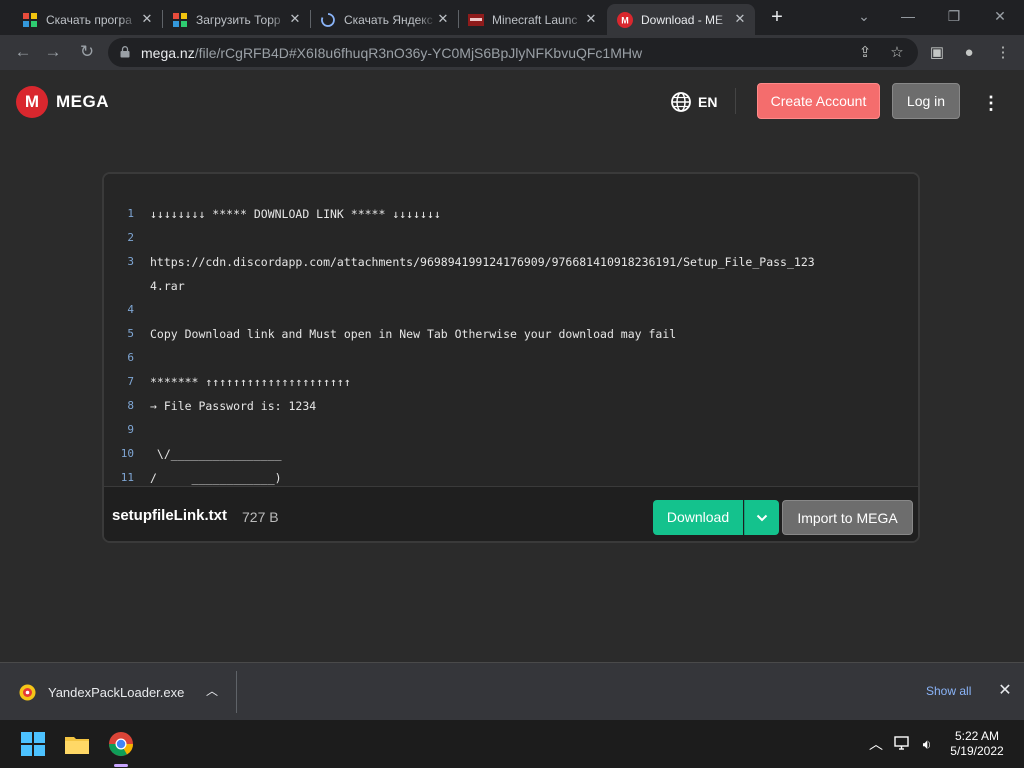 This screenshot has height=768, width=1024. Describe the element at coordinates (260, 517) in the screenshot. I see `file-size: 727 B` at that location.